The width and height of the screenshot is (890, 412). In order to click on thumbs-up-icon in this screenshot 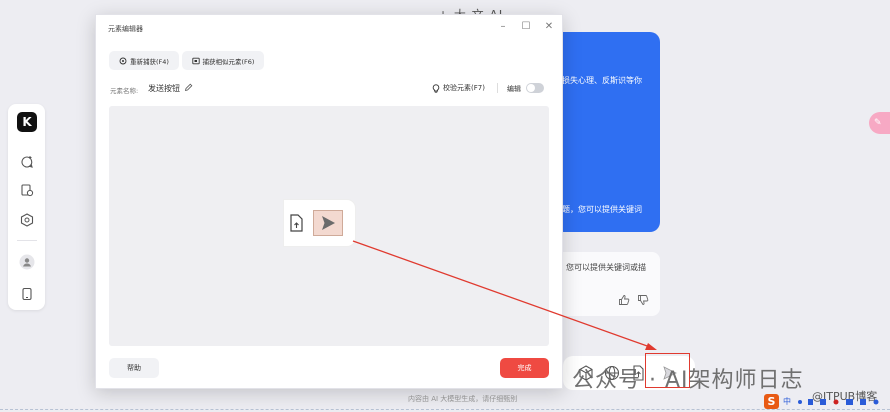, I will do `click(624, 300)`.